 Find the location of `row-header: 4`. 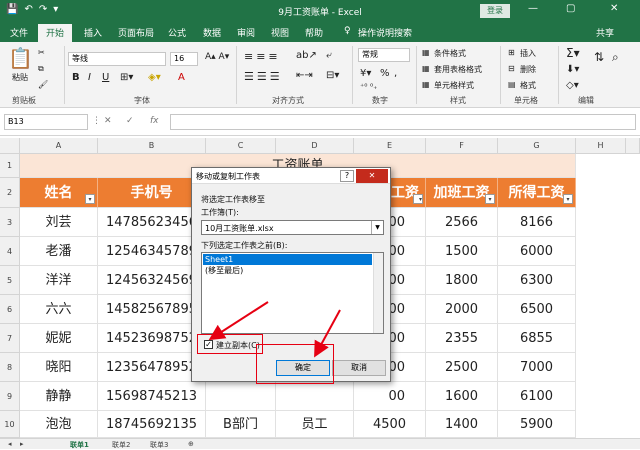

row-header: 4 is located at coordinates (10, 251).